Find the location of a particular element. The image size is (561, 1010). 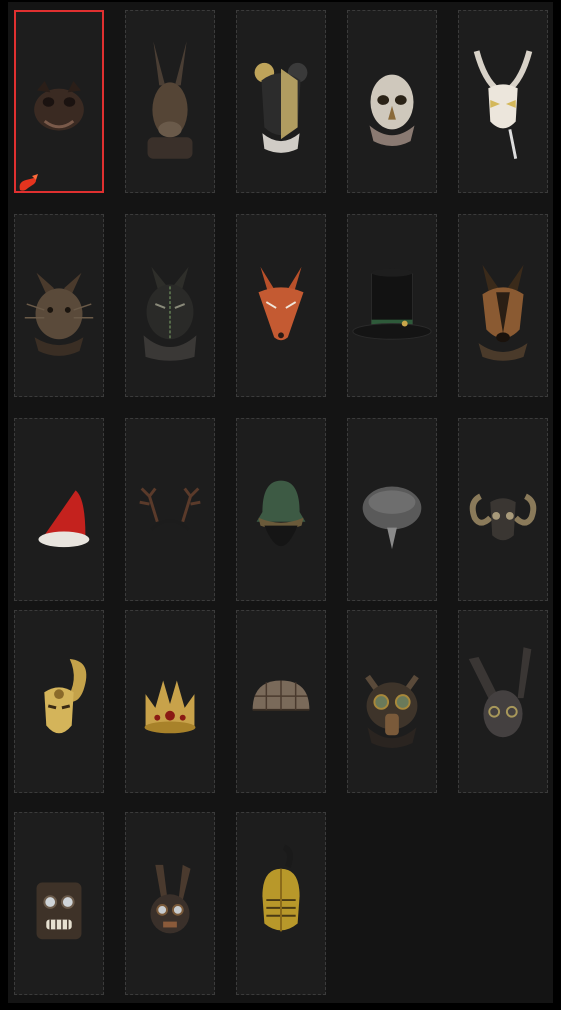

donkey-mask-icon is located at coordinates (170, 100).